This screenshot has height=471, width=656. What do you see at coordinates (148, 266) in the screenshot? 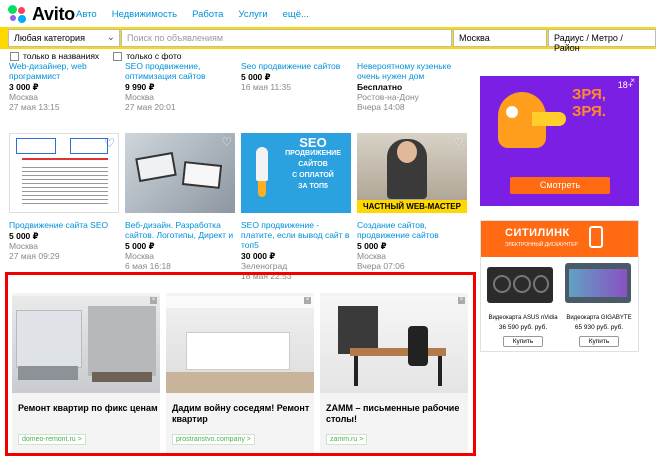
I see `listing-date: 6 мая 16:18` at bounding box center [148, 266].